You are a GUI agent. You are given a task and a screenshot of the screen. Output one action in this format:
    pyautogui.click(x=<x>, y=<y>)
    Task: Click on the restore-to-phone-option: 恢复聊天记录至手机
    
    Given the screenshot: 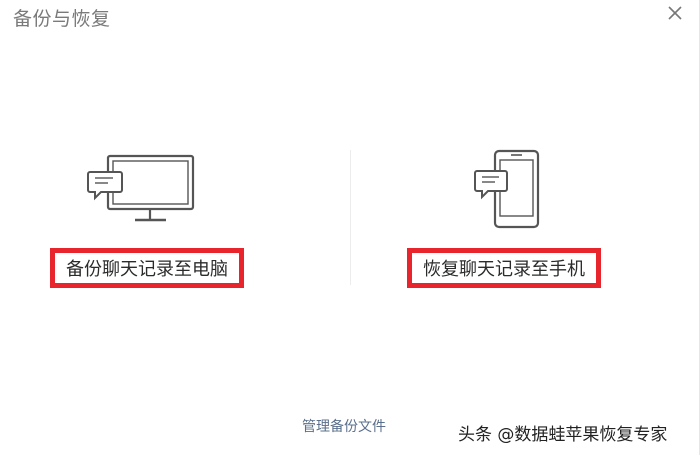 What is the action you would take?
    pyautogui.click(x=505, y=225)
    